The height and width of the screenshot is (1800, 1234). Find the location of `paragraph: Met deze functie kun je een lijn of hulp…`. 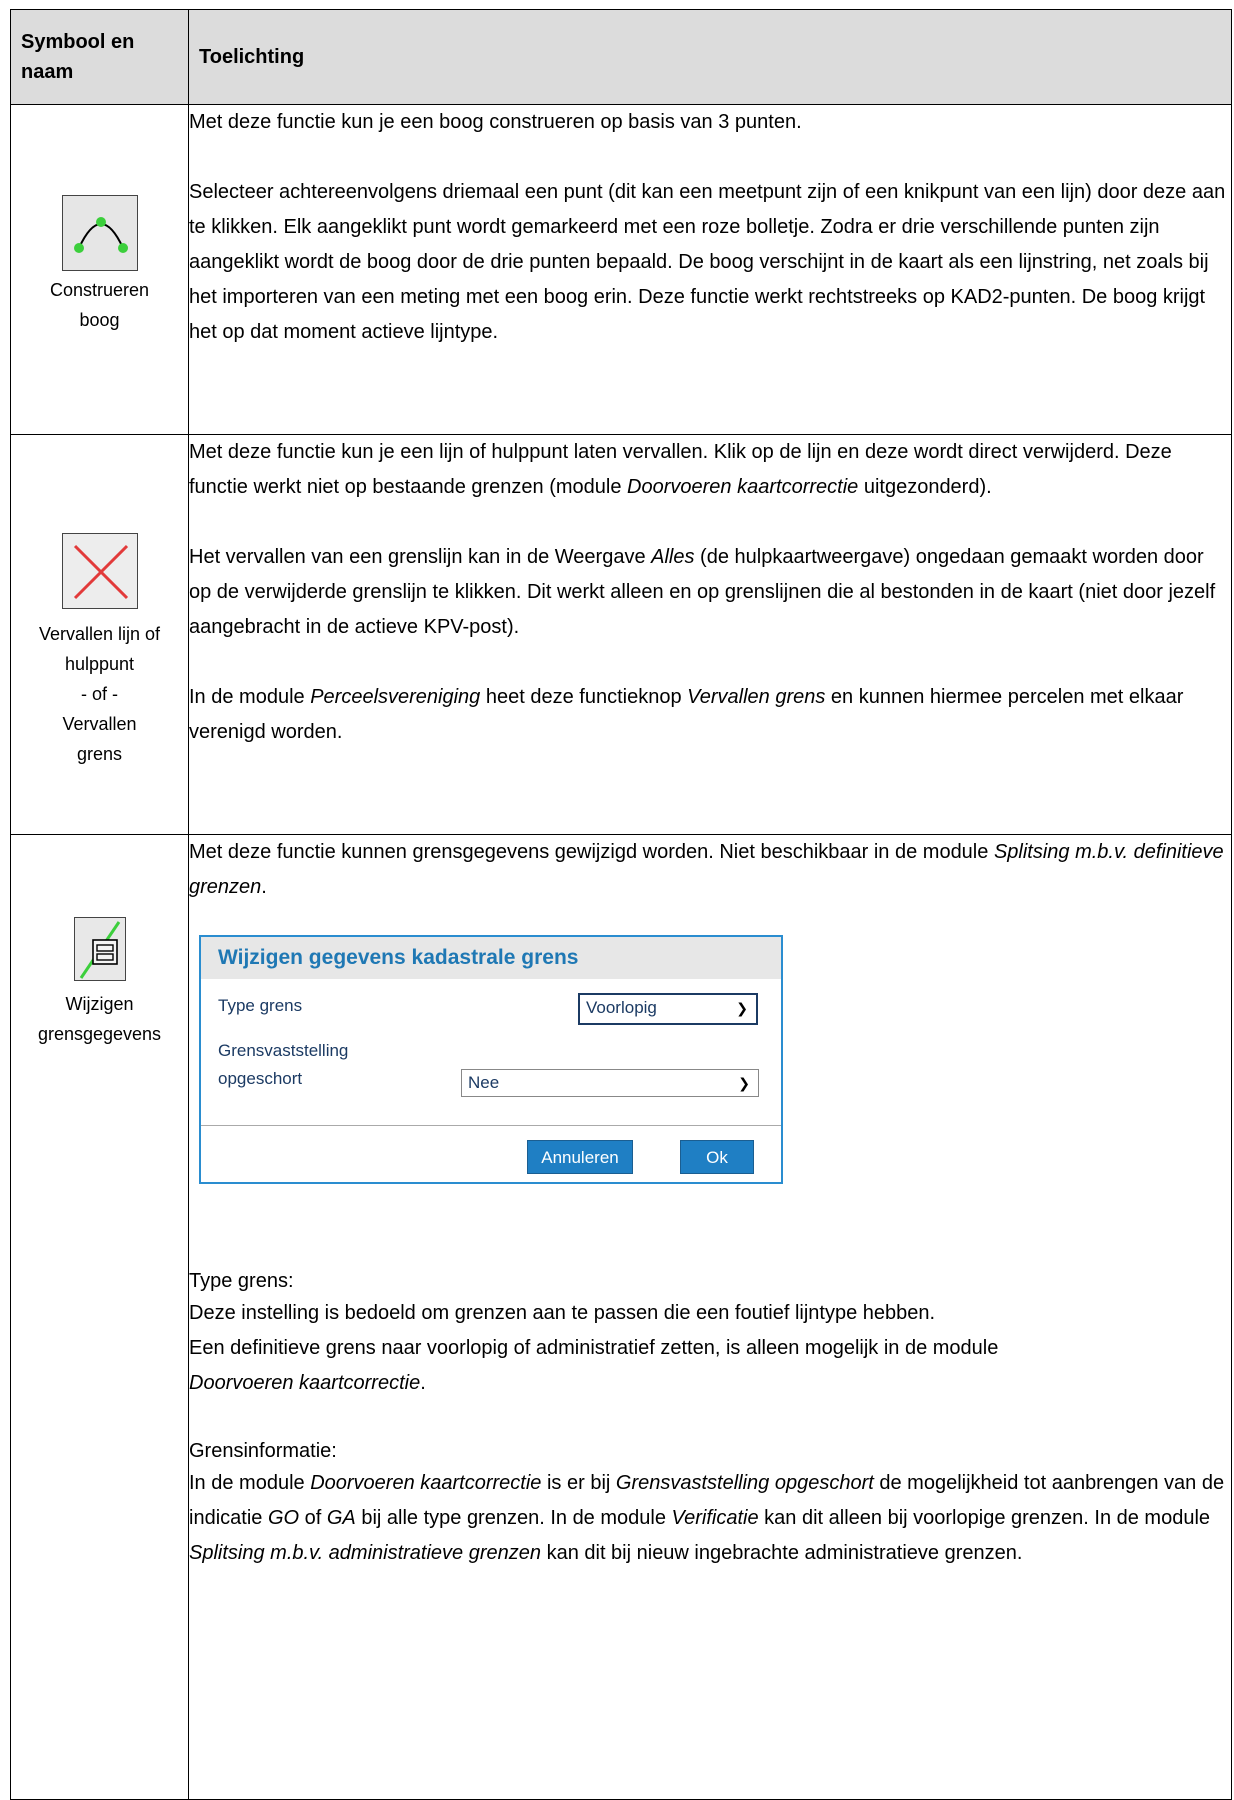

paragraph: Met deze functie kun je een lijn of hulp… is located at coordinates (680, 469).